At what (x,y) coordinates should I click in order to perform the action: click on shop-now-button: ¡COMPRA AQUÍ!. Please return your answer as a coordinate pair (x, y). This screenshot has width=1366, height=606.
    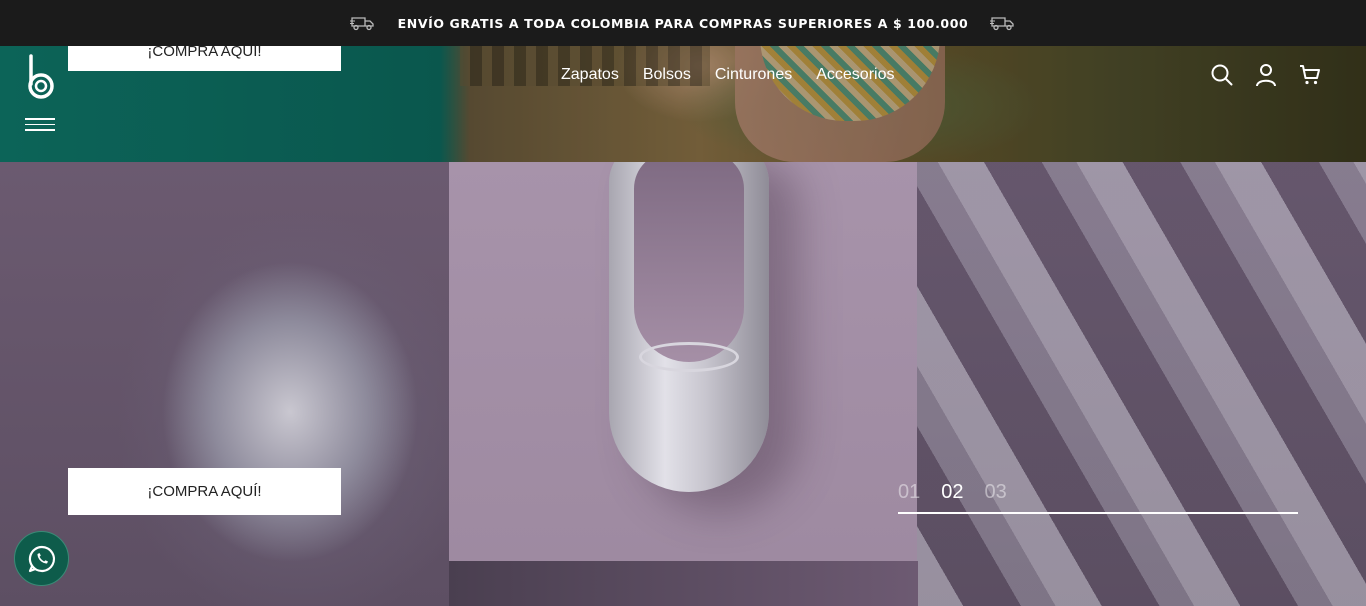
    Looking at the image, I should click on (204, 491).